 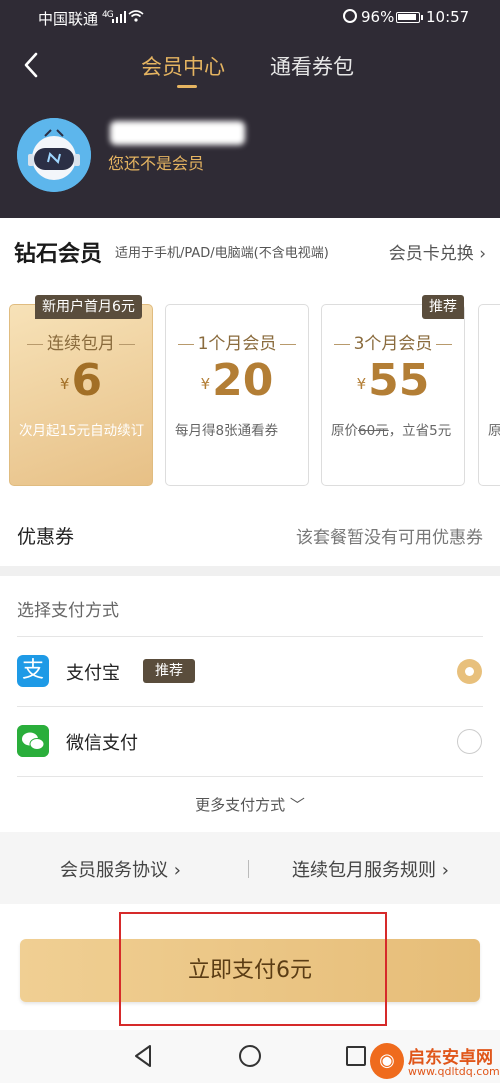 I want to click on auto-renew-rules-link: 连续包月服务规则 ›, so click(x=370, y=869).